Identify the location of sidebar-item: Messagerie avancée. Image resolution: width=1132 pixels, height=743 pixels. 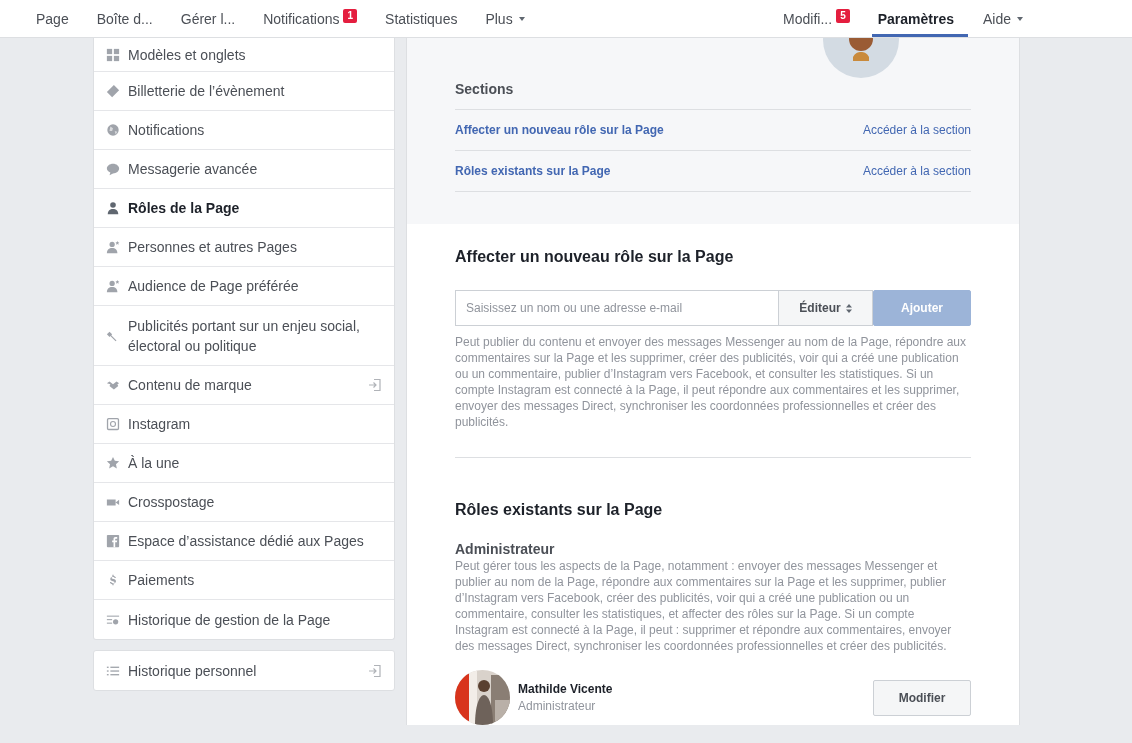
(244, 169).